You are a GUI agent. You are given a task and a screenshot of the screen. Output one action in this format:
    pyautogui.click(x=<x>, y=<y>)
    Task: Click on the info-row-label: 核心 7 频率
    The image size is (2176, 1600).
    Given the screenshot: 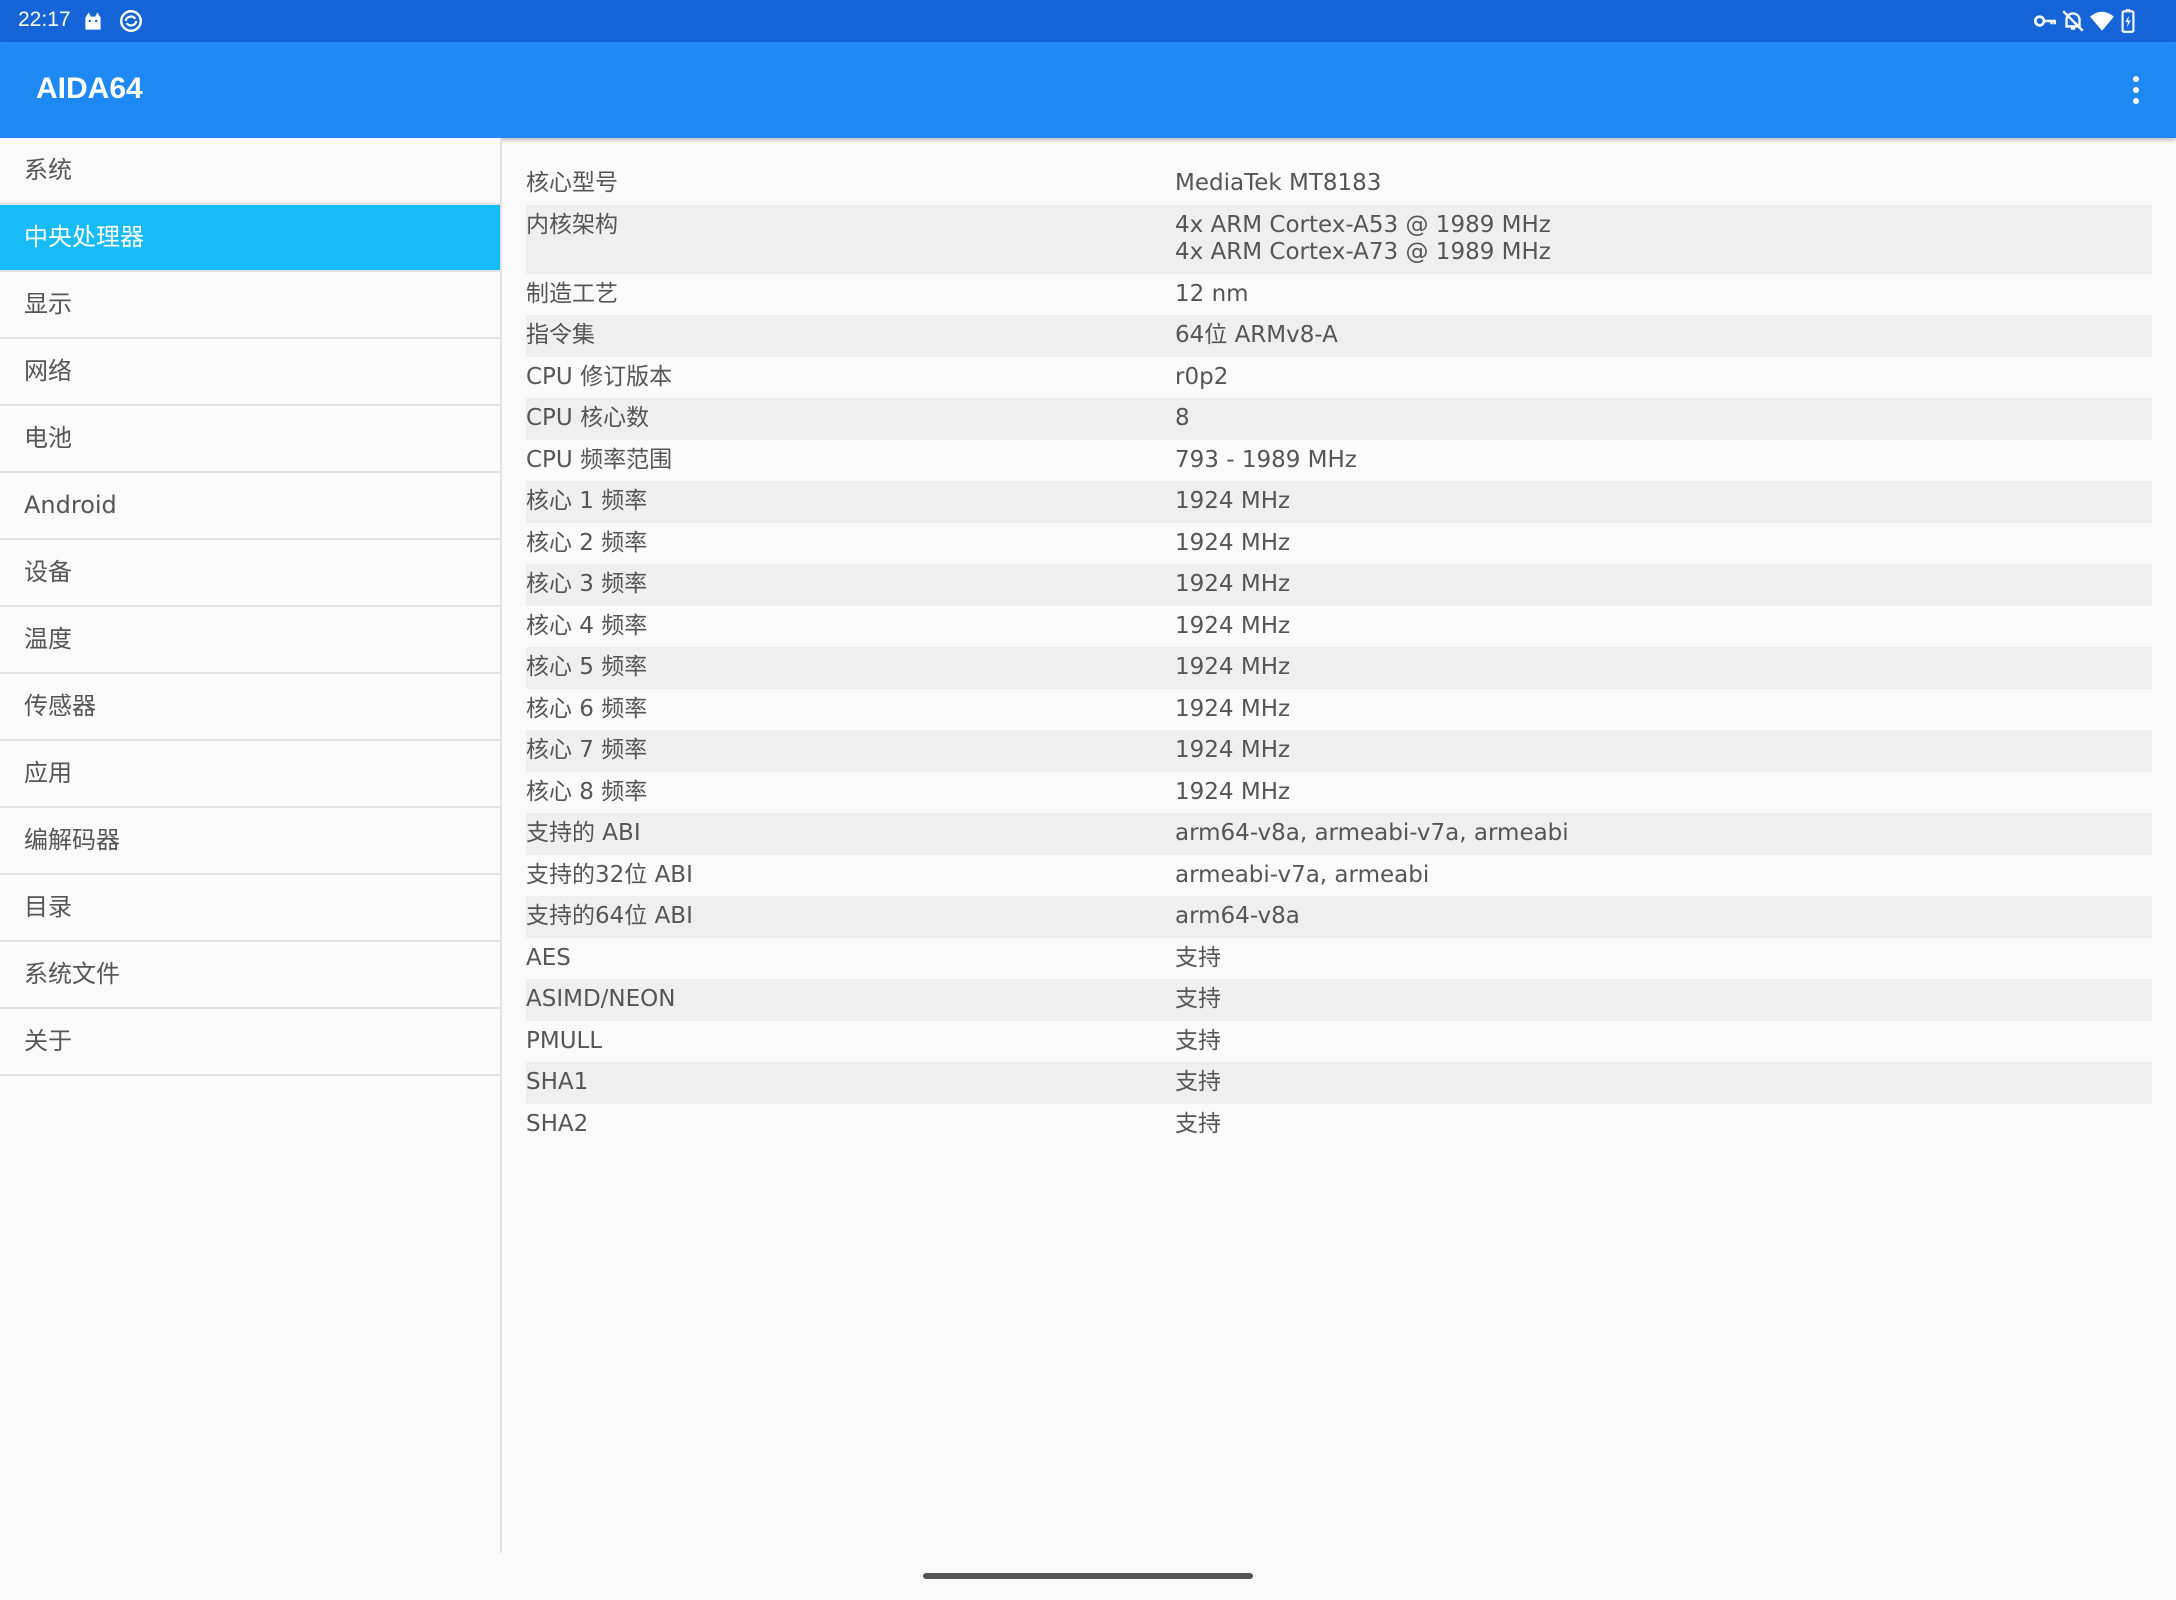 What is the action you would take?
    pyautogui.click(x=587, y=750)
    